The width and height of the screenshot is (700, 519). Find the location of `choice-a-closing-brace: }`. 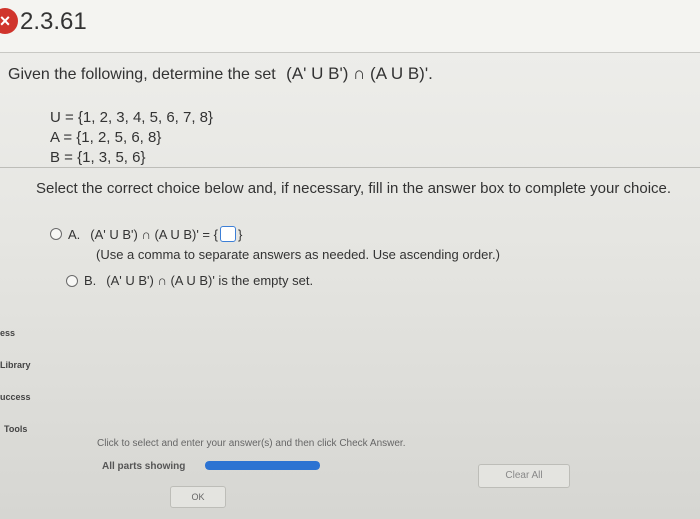

choice-a-closing-brace: } is located at coordinates (240, 234).